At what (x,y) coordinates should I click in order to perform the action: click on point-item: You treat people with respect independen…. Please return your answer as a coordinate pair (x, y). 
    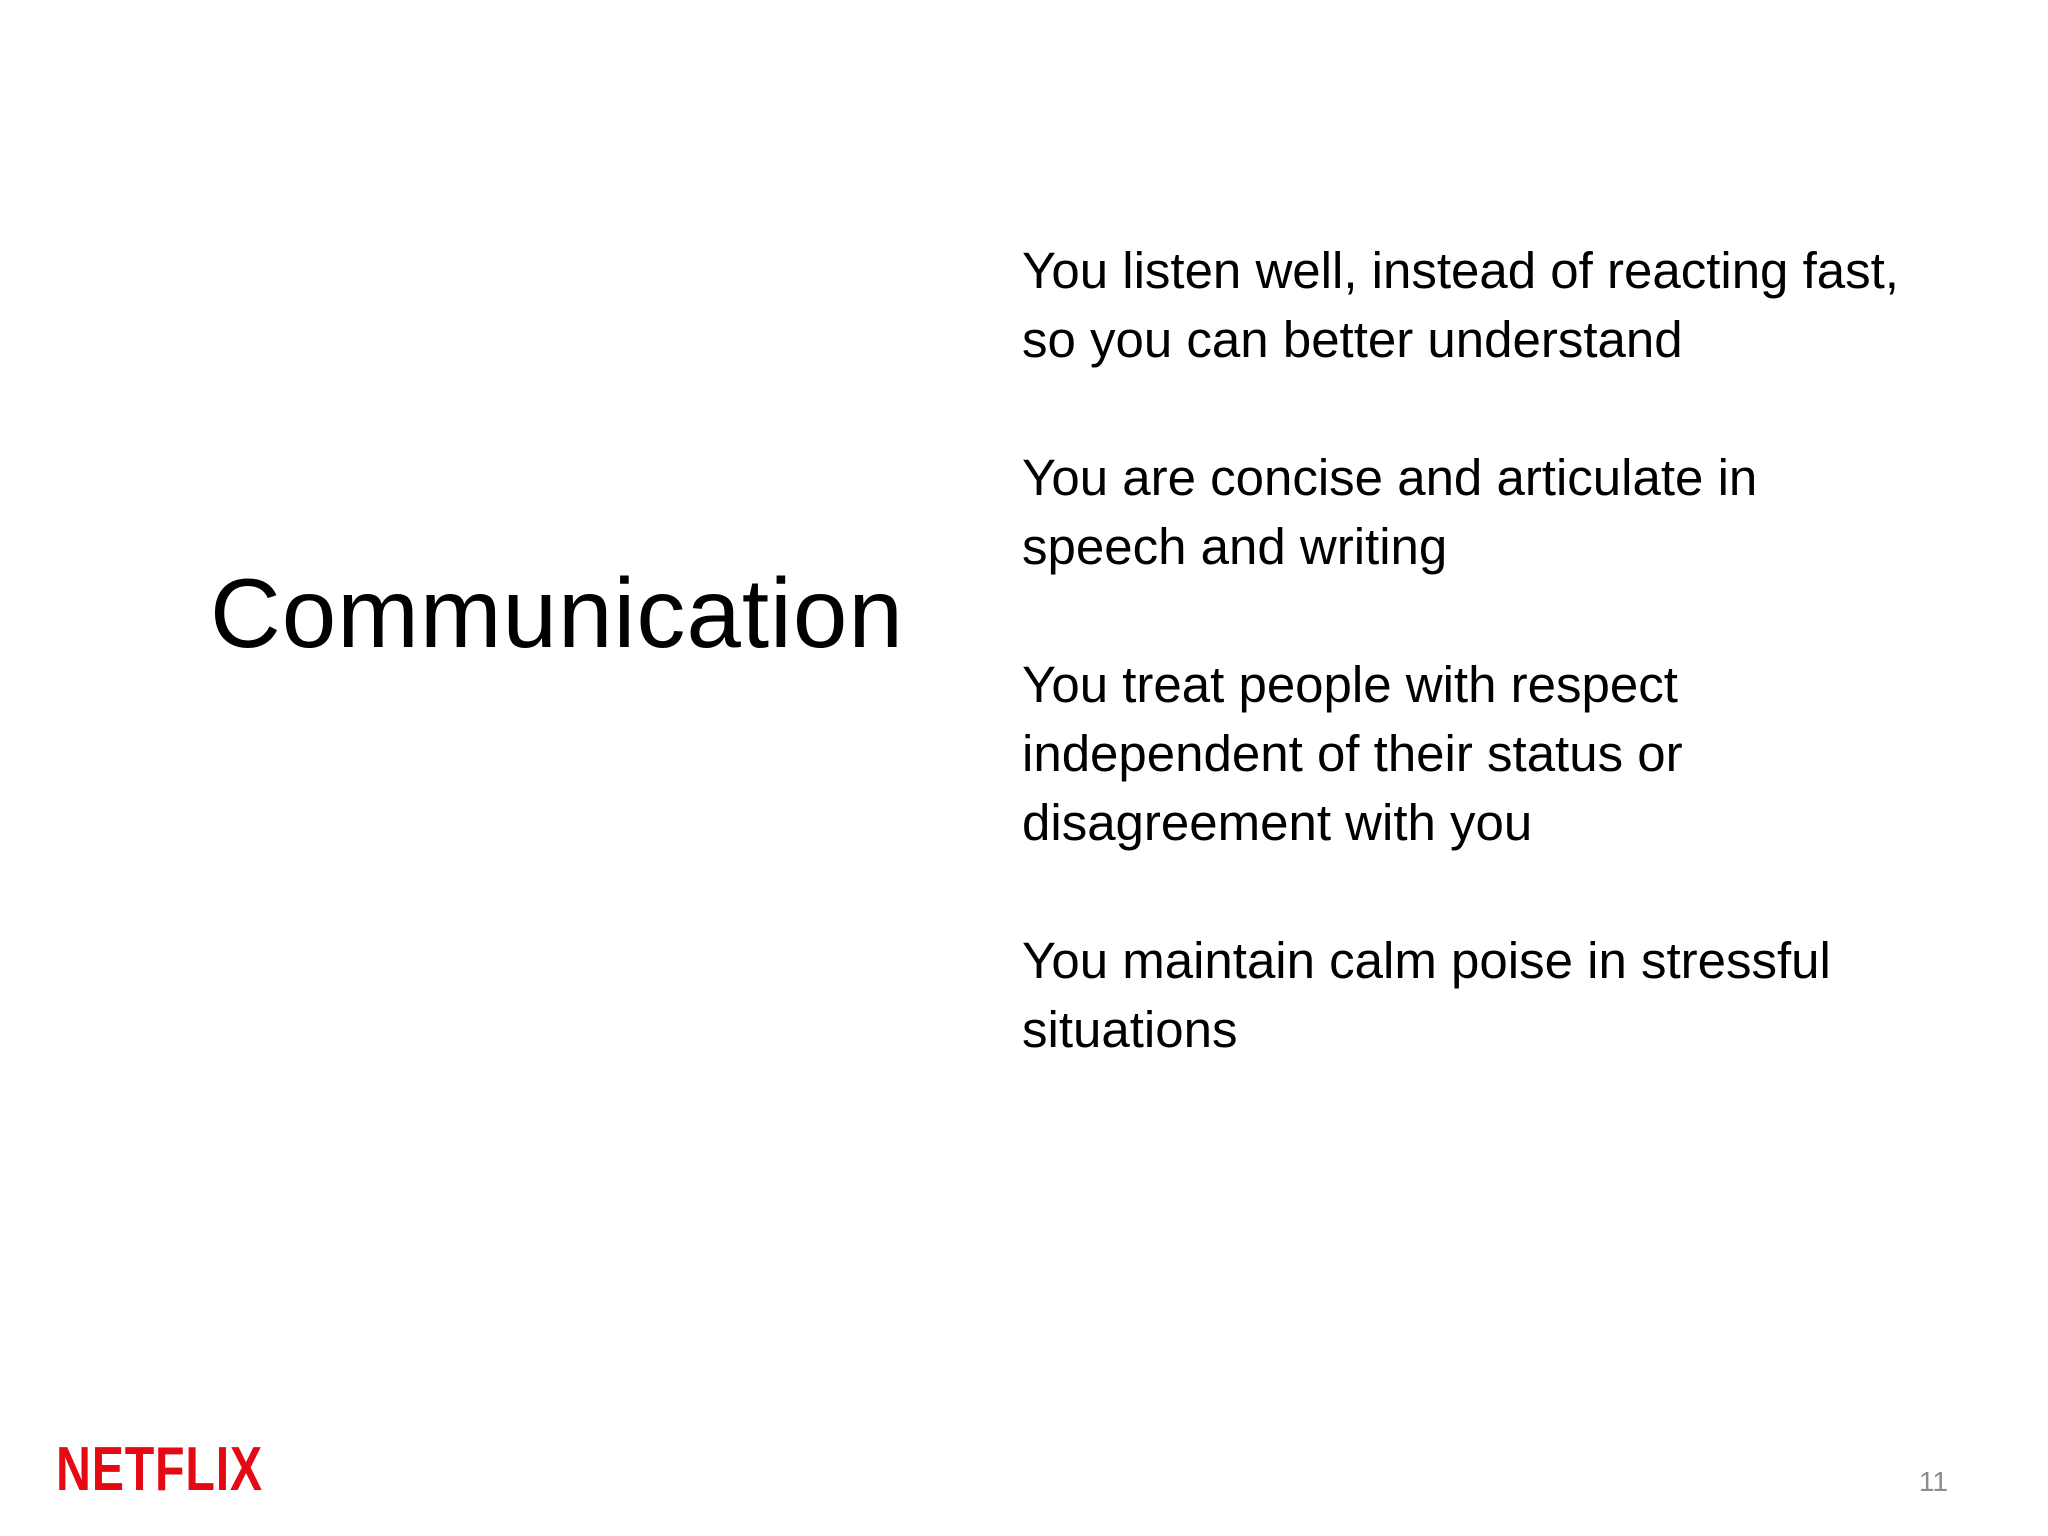
    Looking at the image, I should click on (1352, 753).